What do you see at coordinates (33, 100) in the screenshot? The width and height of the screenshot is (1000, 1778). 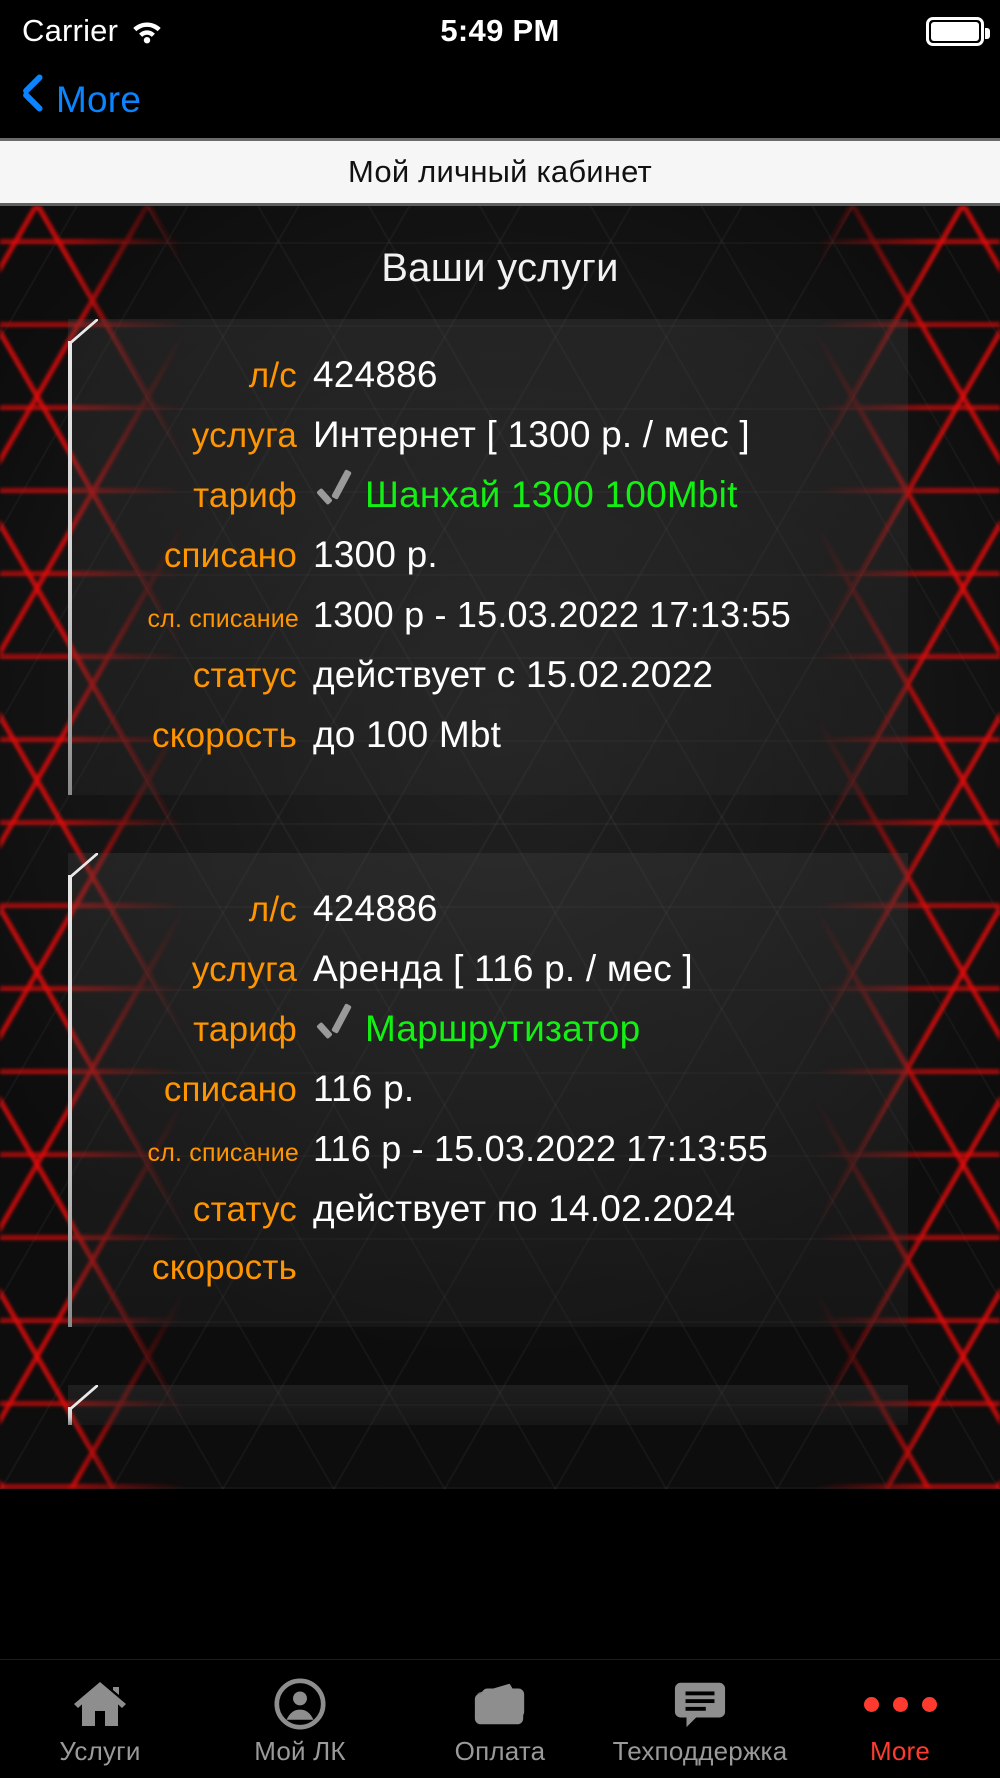 I see `chevron-left-icon` at bounding box center [33, 100].